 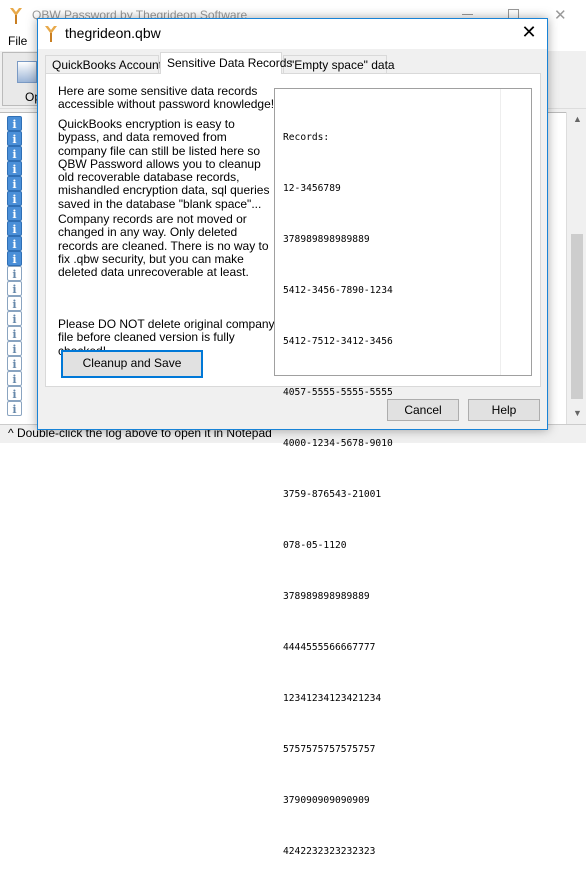 What do you see at coordinates (577, 413) in the screenshot?
I see `scroll-down-icon: ▼` at bounding box center [577, 413].